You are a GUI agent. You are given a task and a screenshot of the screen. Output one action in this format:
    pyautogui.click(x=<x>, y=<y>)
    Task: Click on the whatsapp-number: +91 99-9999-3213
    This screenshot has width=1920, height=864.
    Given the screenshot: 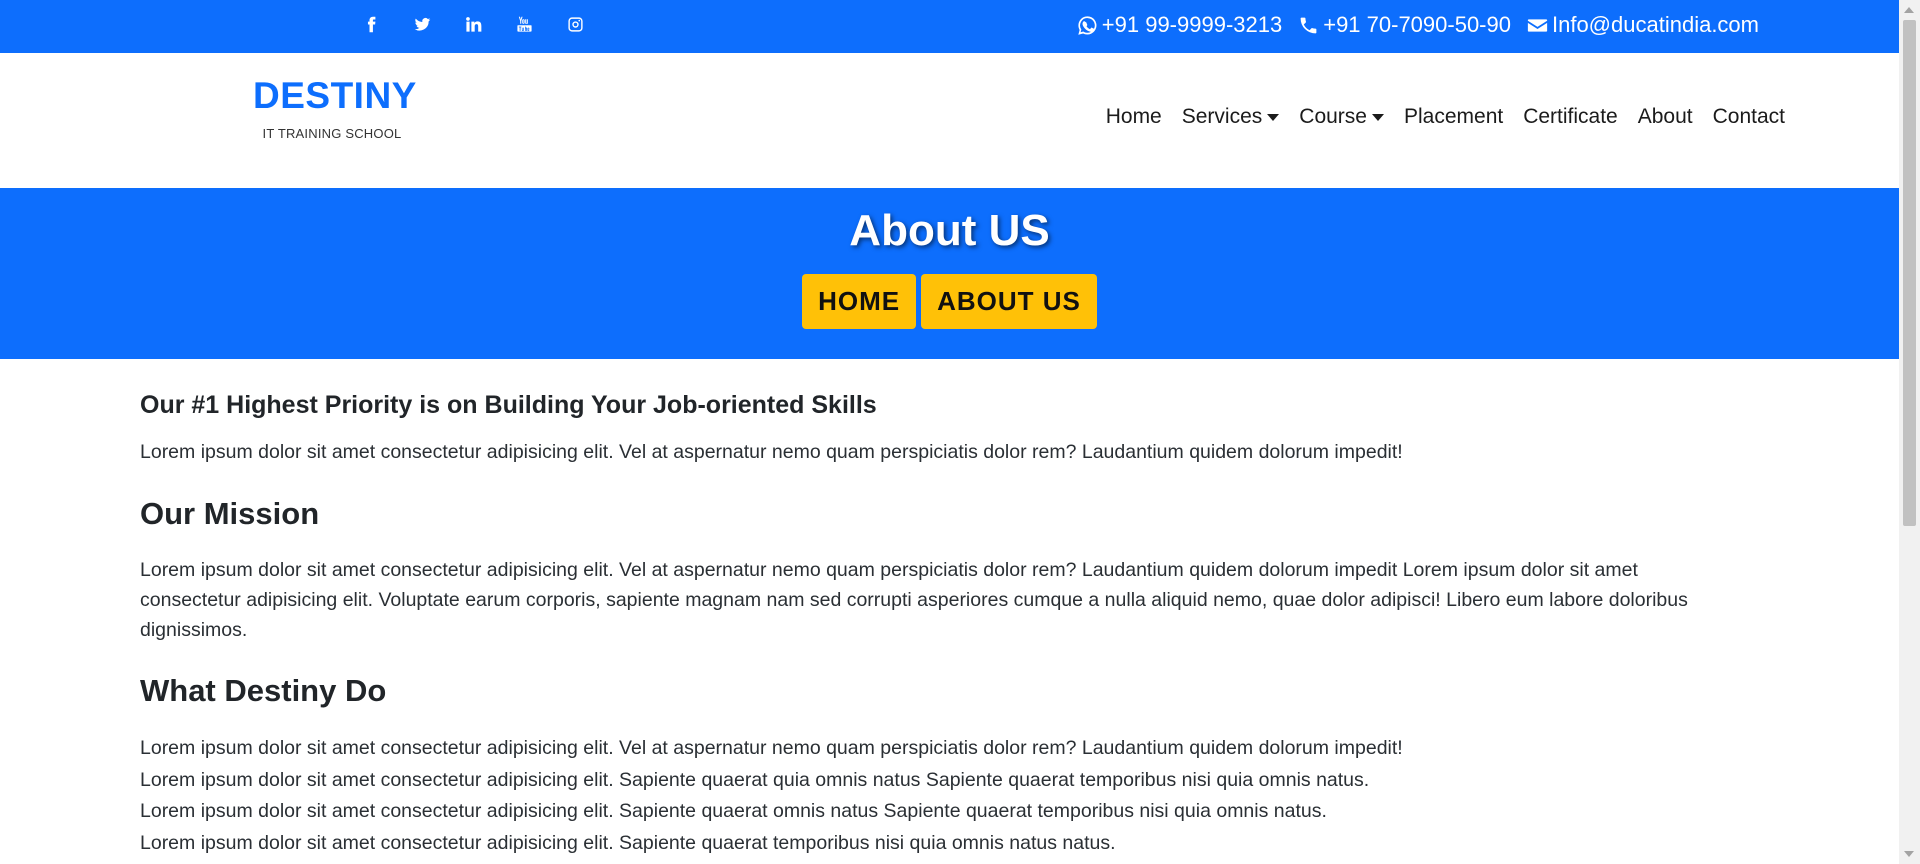 What is the action you would take?
    pyautogui.click(x=1192, y=24)
    